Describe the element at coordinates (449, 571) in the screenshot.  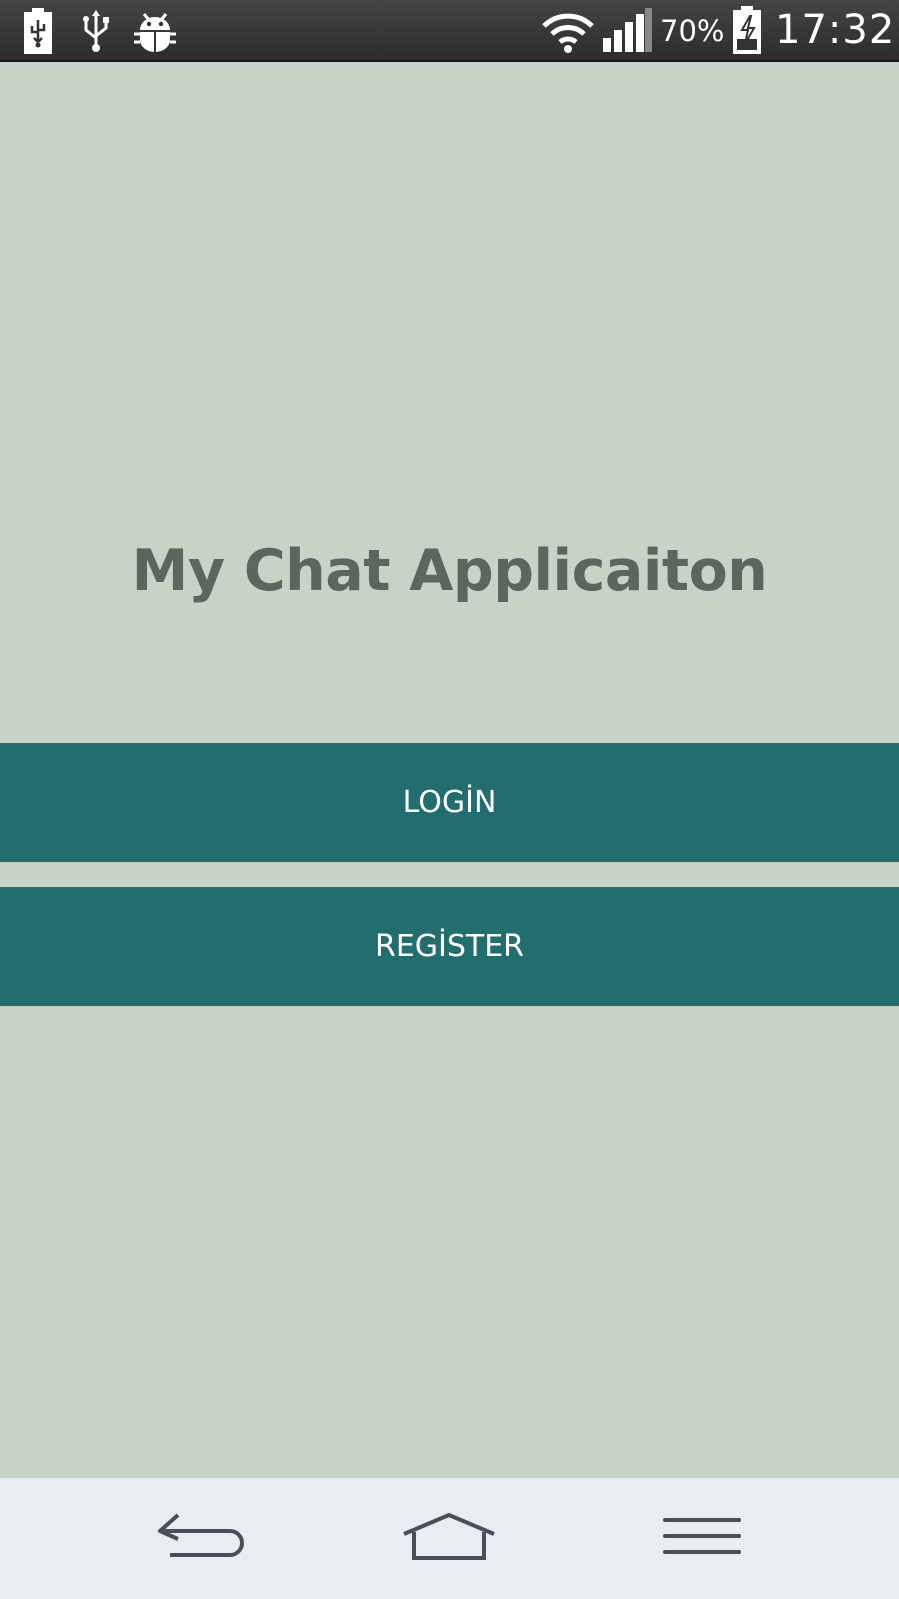
I see `app-title: My Chat Applicaiton` at that location.